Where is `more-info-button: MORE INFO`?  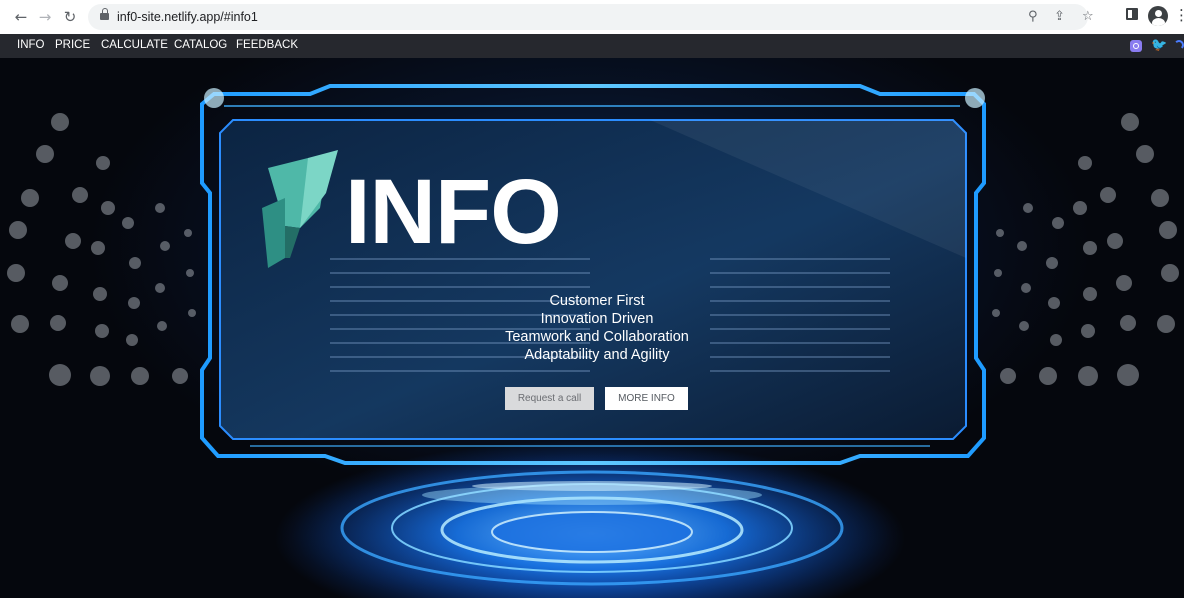
more-info-button: MORE INFO is located at coordinates (646, 398).